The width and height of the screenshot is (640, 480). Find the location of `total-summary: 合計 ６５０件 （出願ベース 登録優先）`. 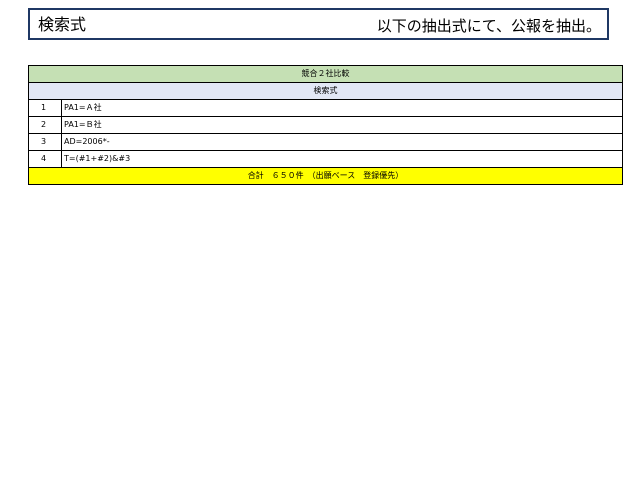

total-summary: 合計 ６５０件 （出願ベース 登録優先） is located at coordinates (325, 176).